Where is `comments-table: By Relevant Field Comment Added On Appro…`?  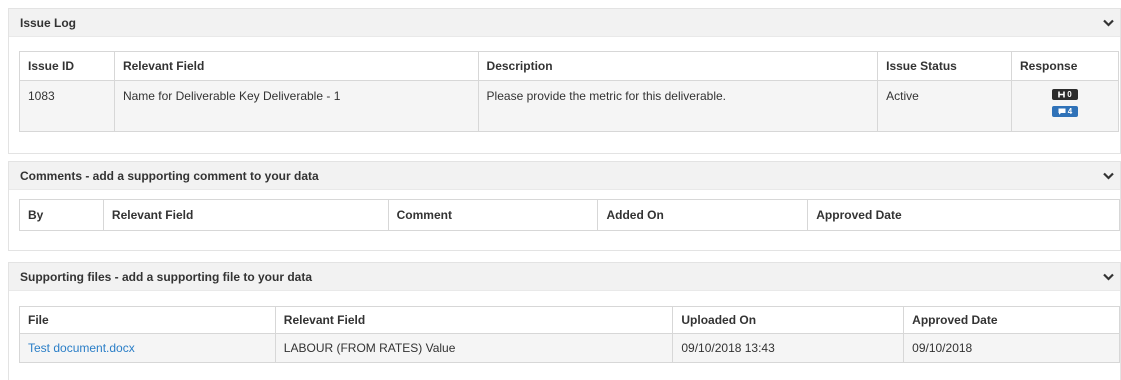 comments-table: By Relevant Field Comment Added On Appro… is located at coordinates (569, 215).